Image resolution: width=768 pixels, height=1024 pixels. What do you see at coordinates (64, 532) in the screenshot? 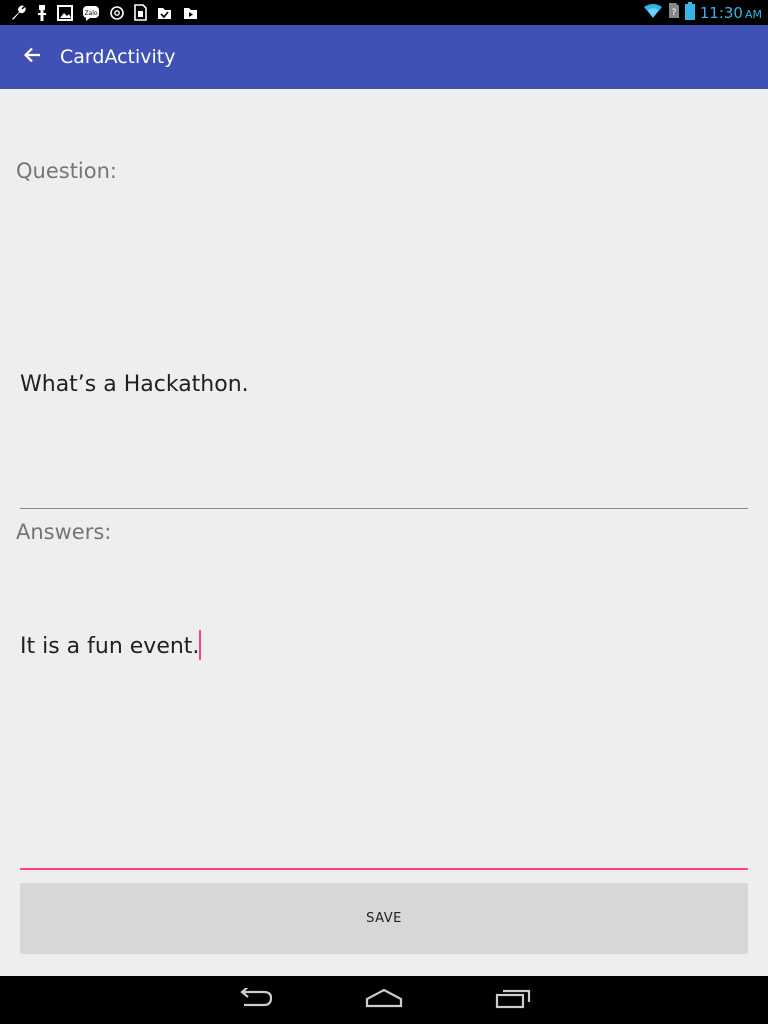
I see `answers-label: Answers:` at bounding box center [64, 532].